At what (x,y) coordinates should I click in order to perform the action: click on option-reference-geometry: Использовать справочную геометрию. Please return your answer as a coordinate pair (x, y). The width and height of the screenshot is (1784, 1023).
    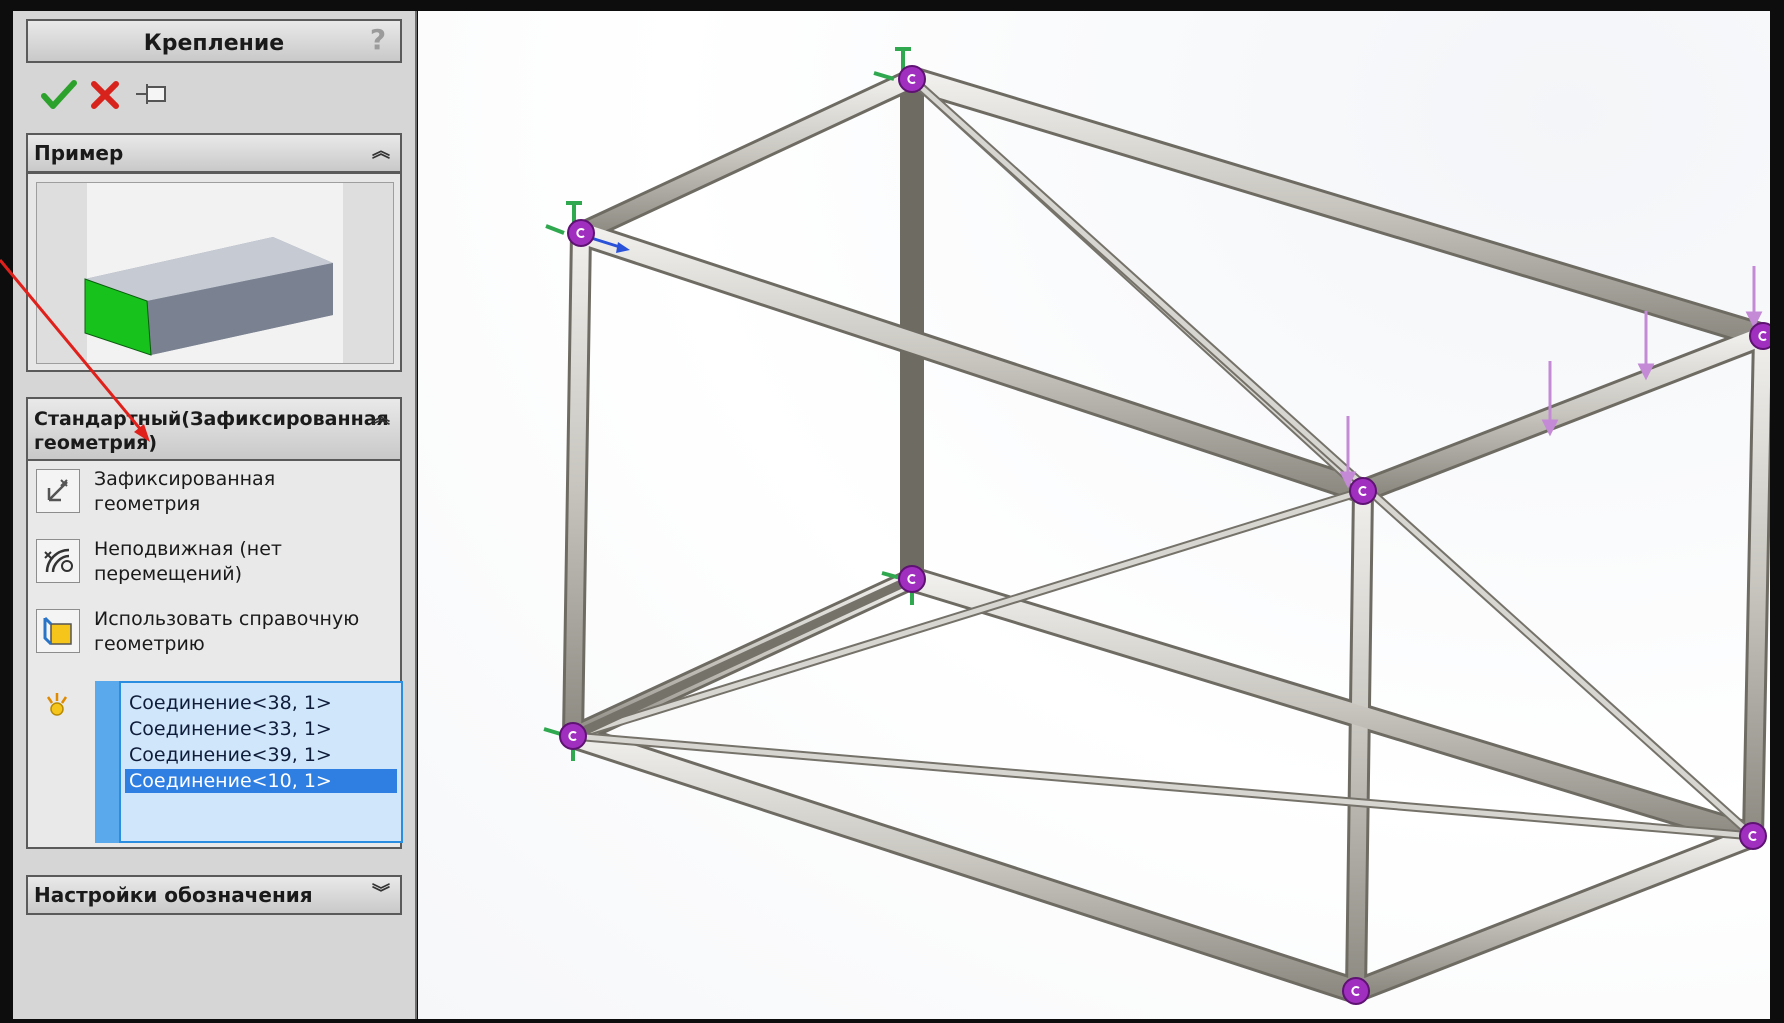
    Looking at the image, I should click on (212, 633).